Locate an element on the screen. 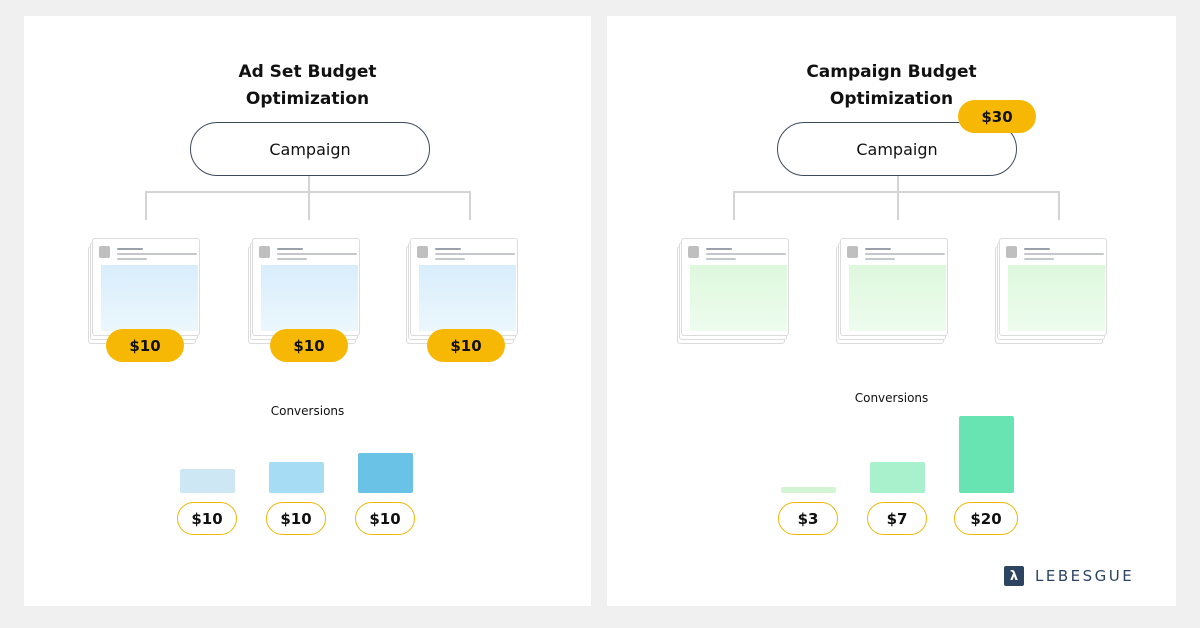 The width and height of the screenshot is (1200, 628). campaign-budget-pill: $30 is located at coordinates (997, 116).